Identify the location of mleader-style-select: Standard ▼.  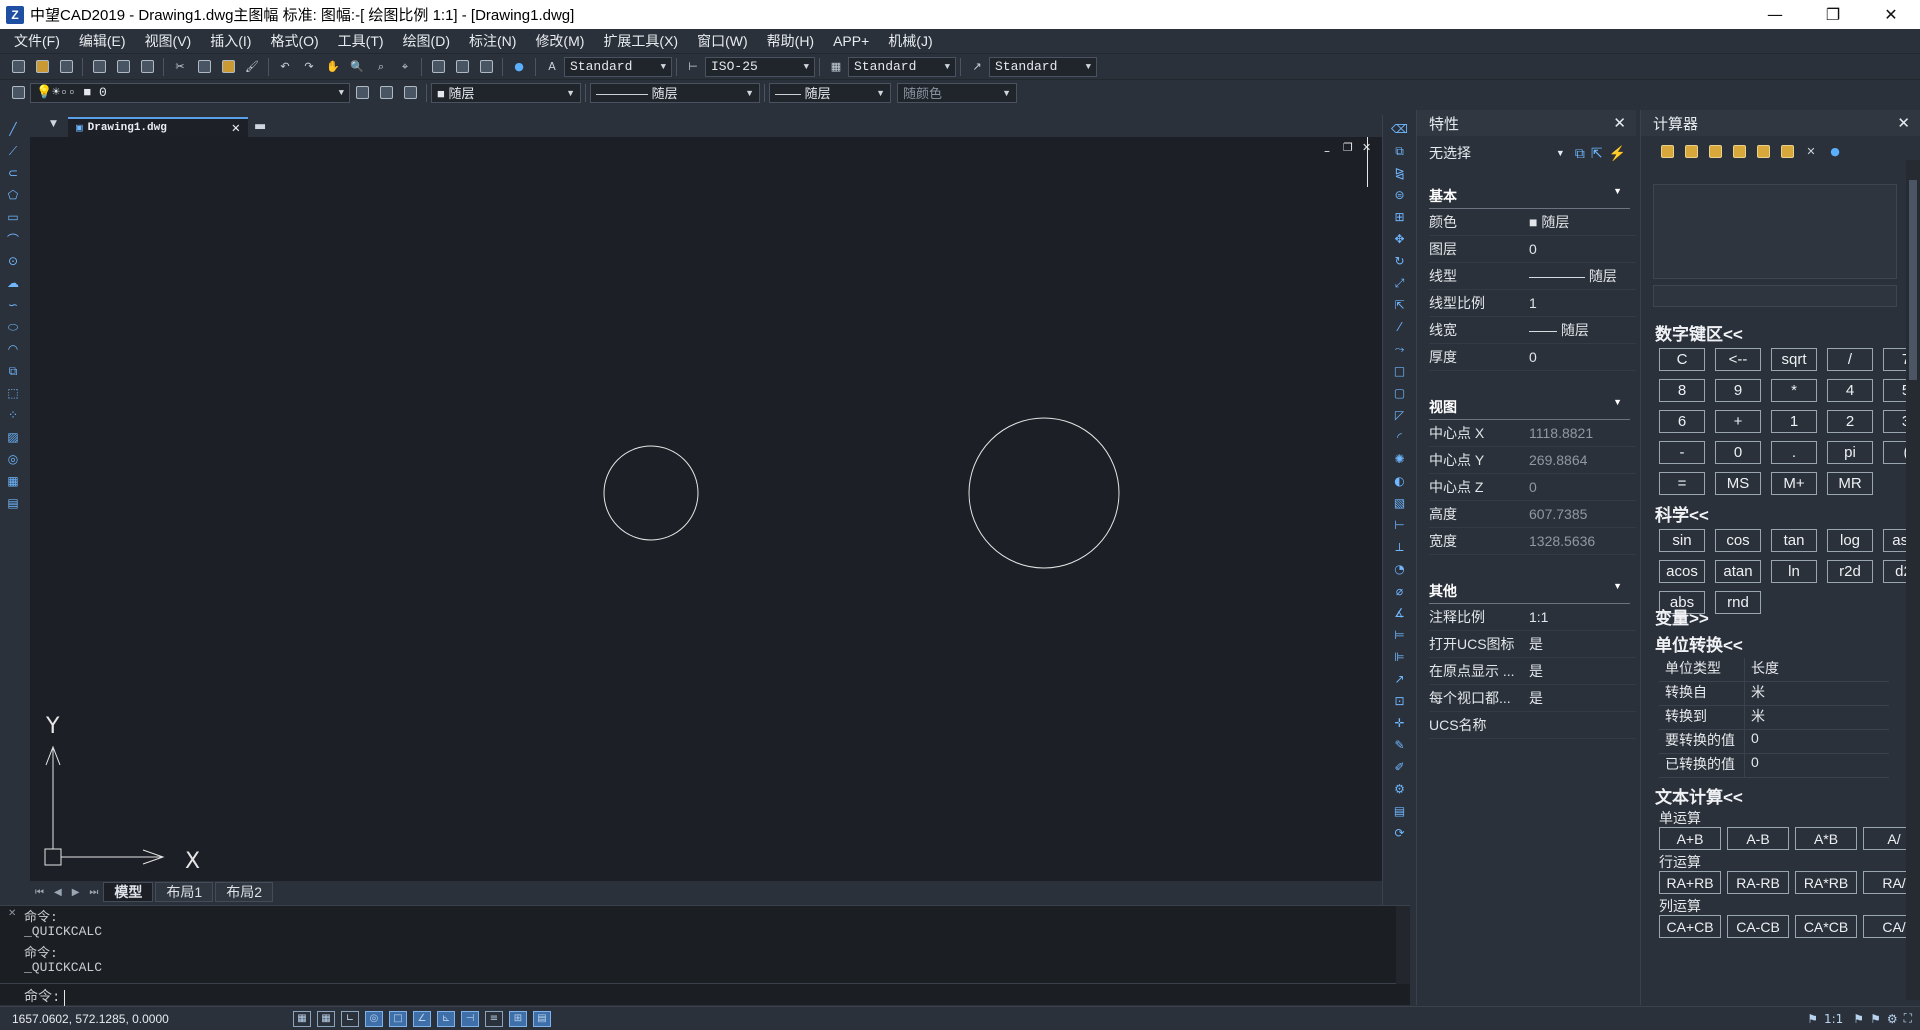
(1043, 66).